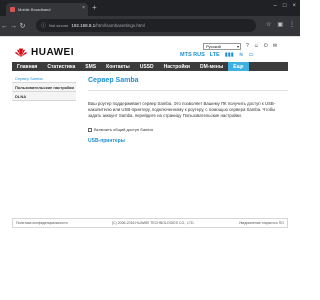 Image resolution: width=320 pixels, height=300 pixels. I want to click on wifi-icon: ≋, so click(241, 55).